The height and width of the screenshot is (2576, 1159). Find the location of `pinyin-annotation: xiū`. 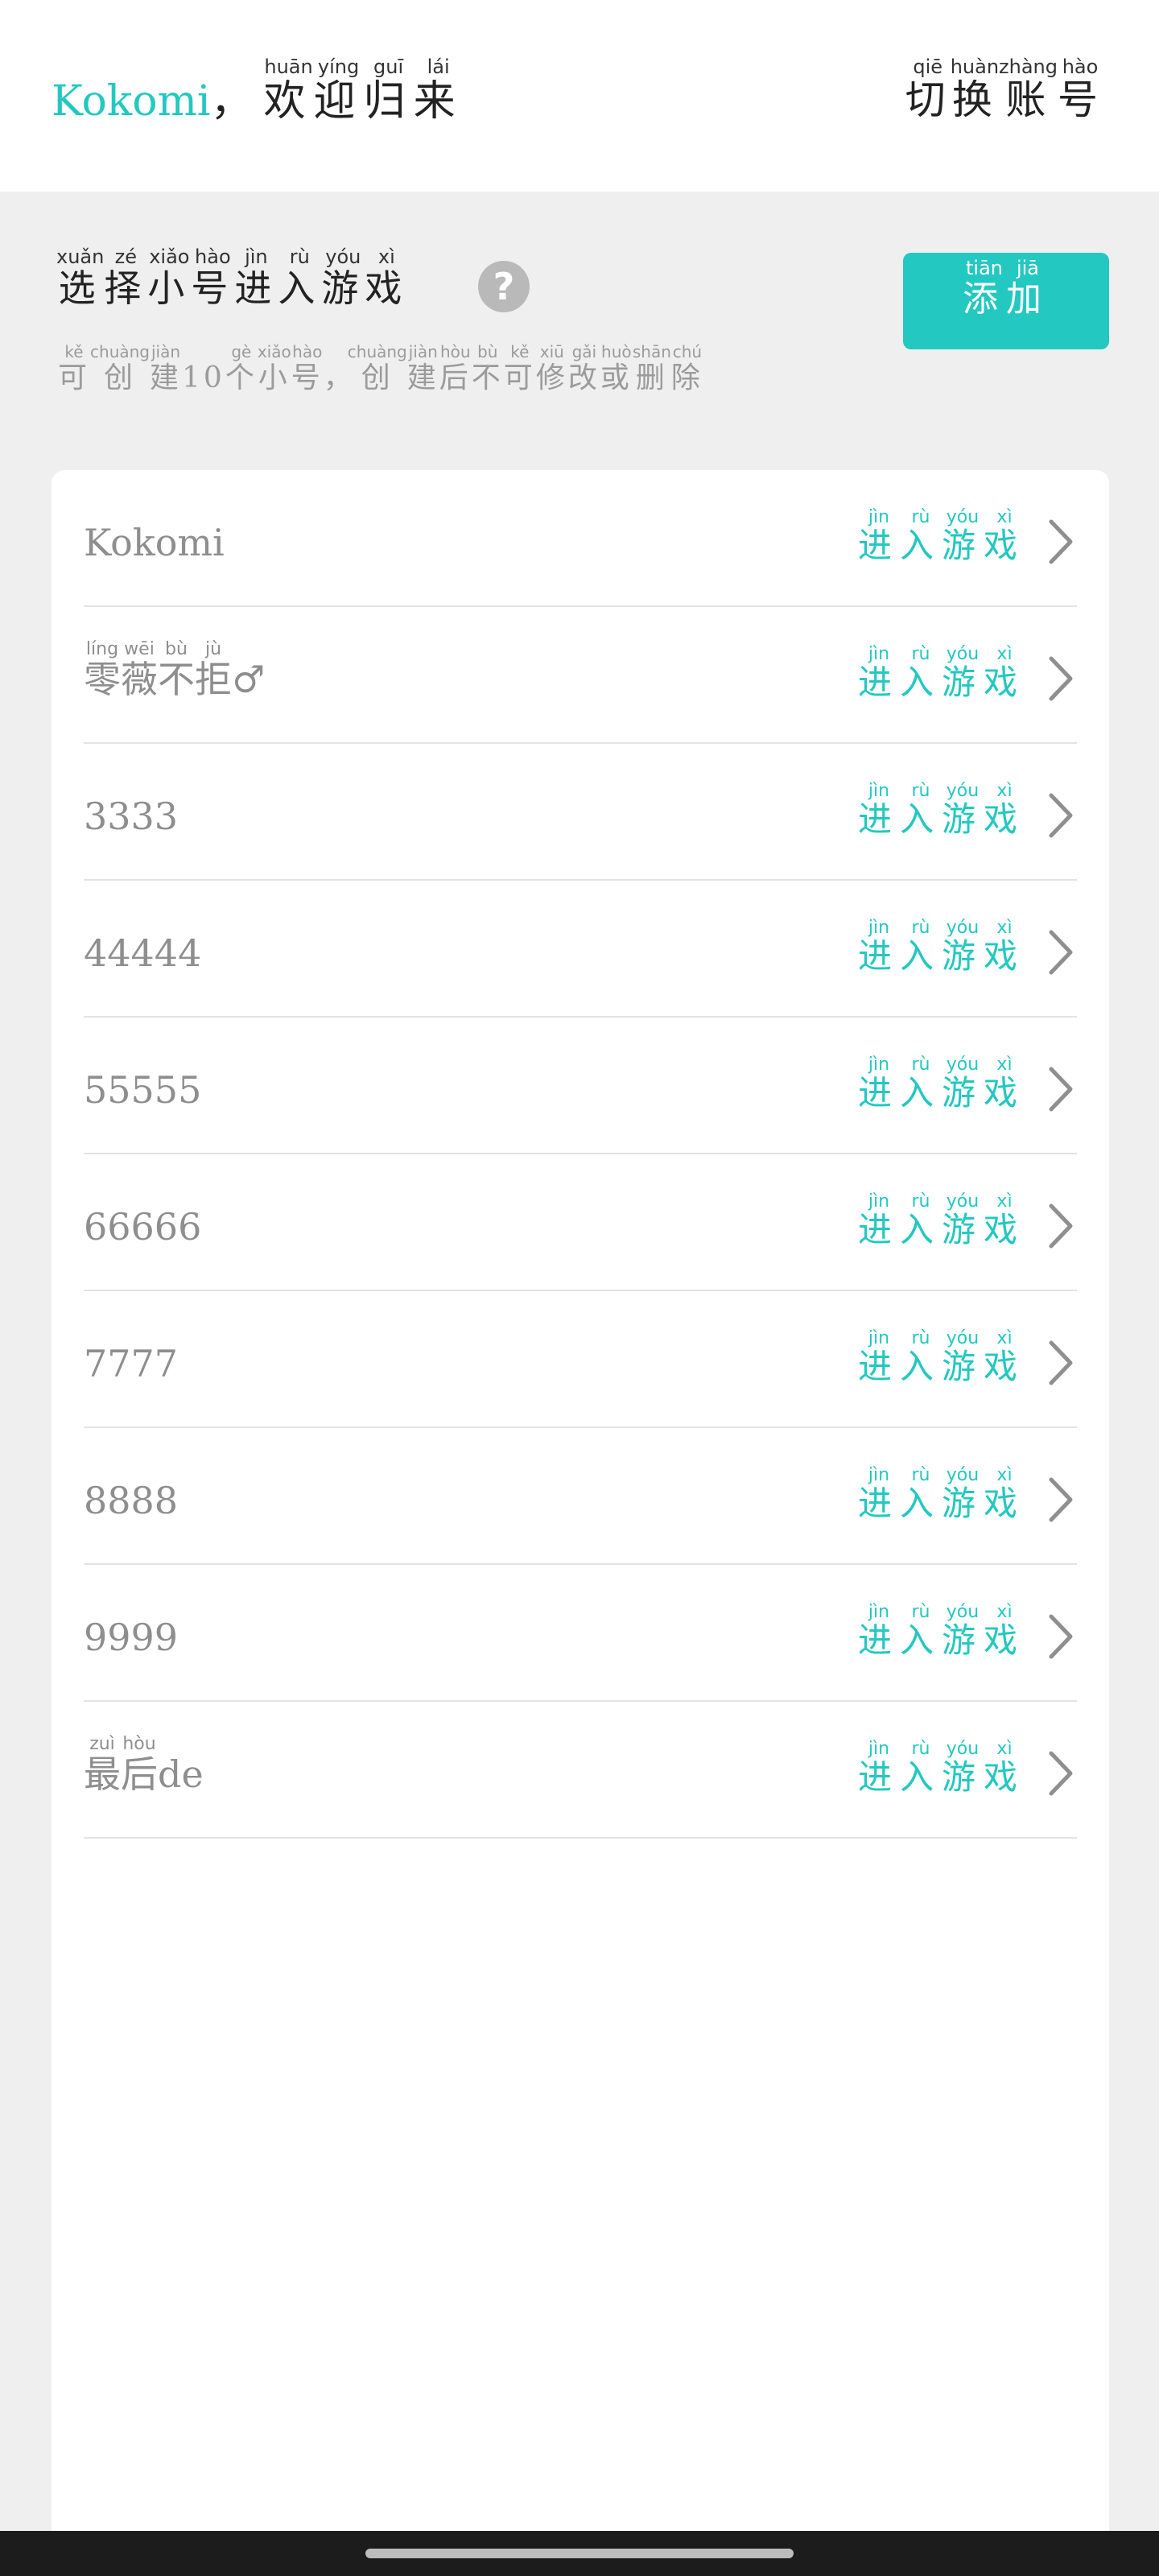

pinyin-annotation: xiū is located at coordinates (551, 351).